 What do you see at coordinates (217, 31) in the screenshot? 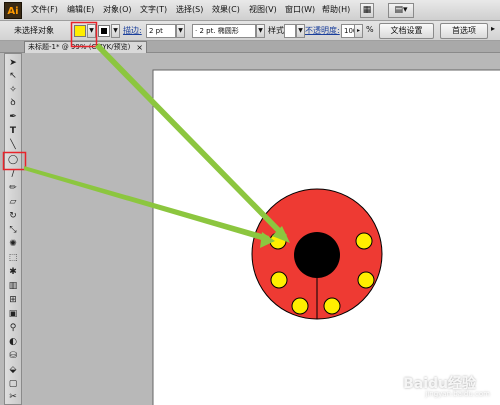
I see `brush-definition-value: · 2 pt. 椭圆形` at bounding box center [217, 31].